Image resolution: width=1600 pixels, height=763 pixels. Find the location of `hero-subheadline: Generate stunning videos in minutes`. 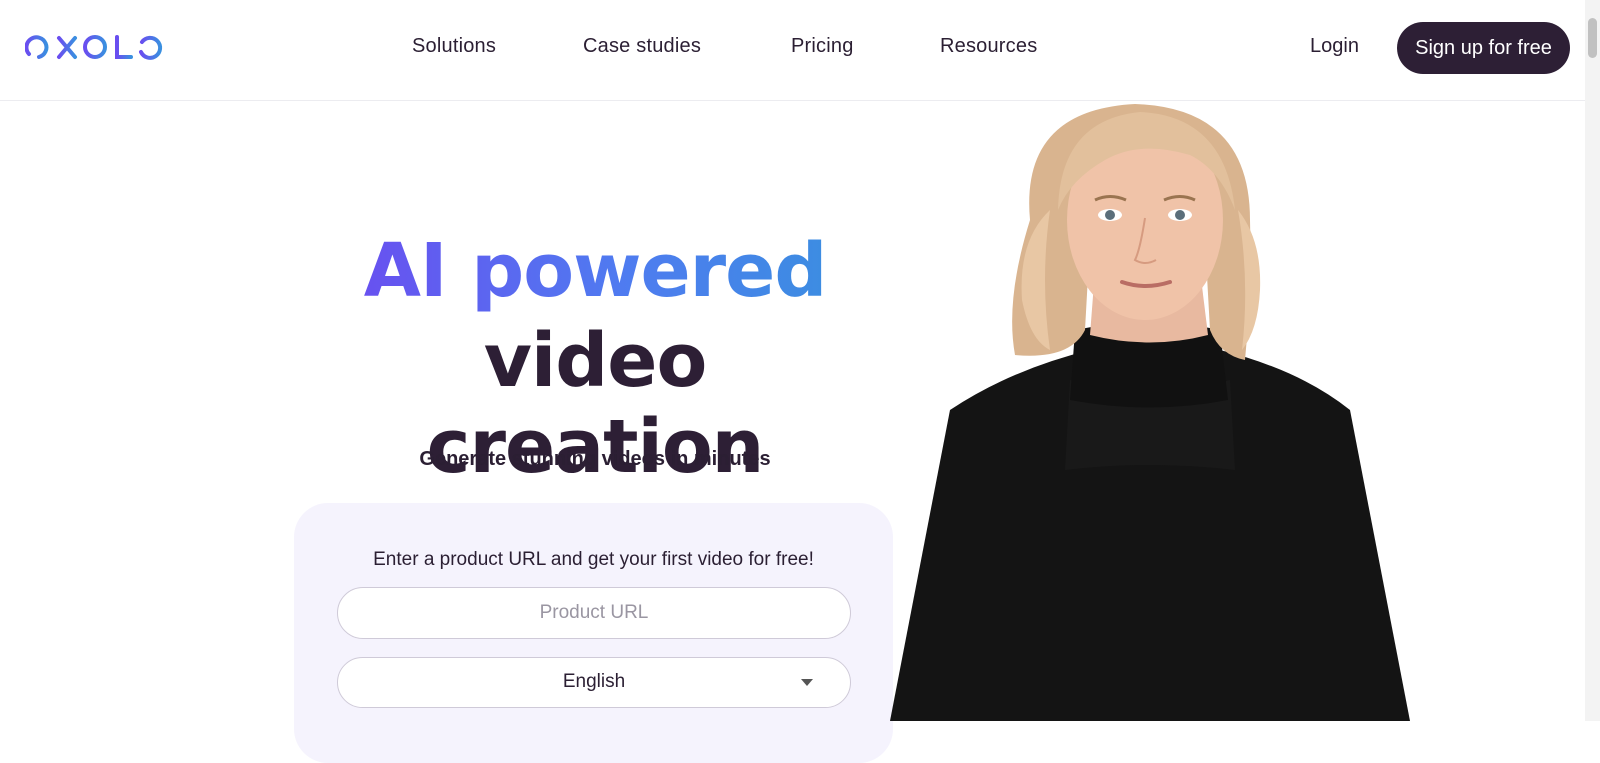

hero-subheadline: Generate stunning videos in minutes is located at coordinates (595, 459).